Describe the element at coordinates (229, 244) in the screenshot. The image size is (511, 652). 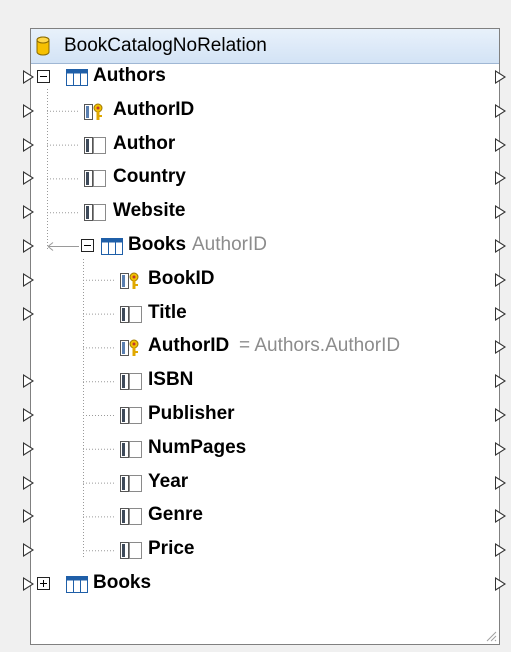
I see `row-annotation: AuthorID` at that location.